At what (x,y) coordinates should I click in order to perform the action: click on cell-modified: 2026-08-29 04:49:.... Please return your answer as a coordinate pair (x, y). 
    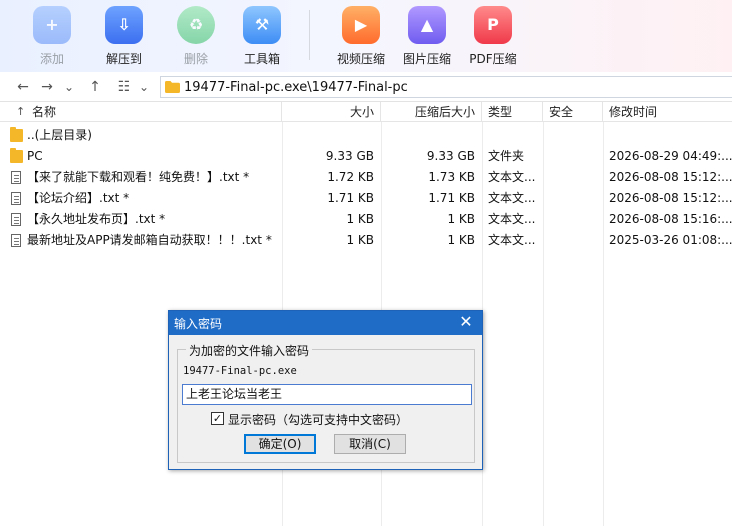
    Looking at the image, I should click on (670, 156).